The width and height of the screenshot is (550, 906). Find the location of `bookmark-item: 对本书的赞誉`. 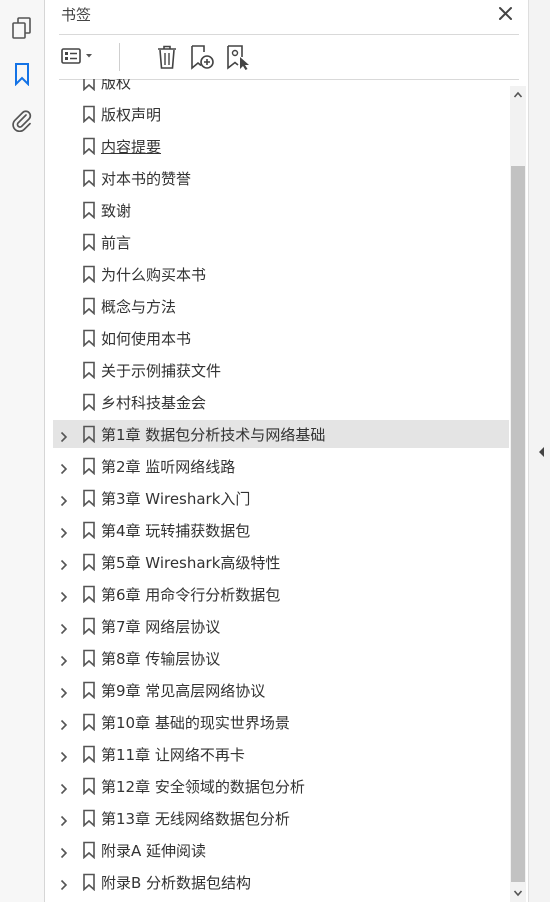

bookmark-item: 对本书的赞誉 is located at coordinates (281, 178).